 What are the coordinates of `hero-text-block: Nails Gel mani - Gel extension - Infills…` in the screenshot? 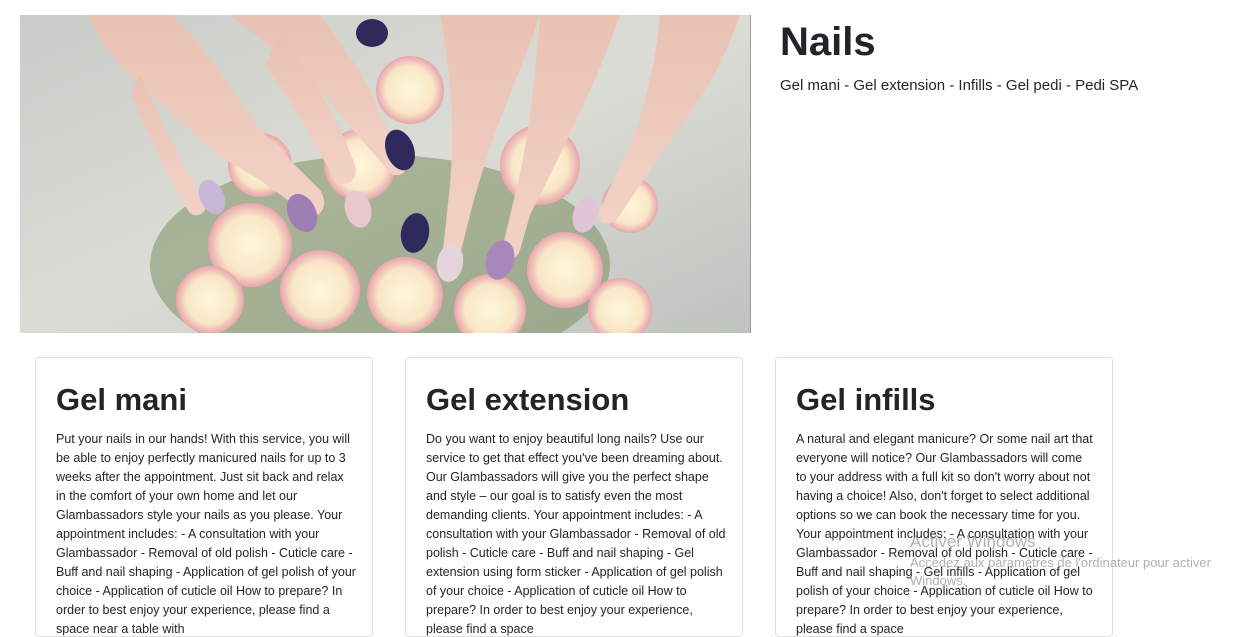 It's located at (960, 58).